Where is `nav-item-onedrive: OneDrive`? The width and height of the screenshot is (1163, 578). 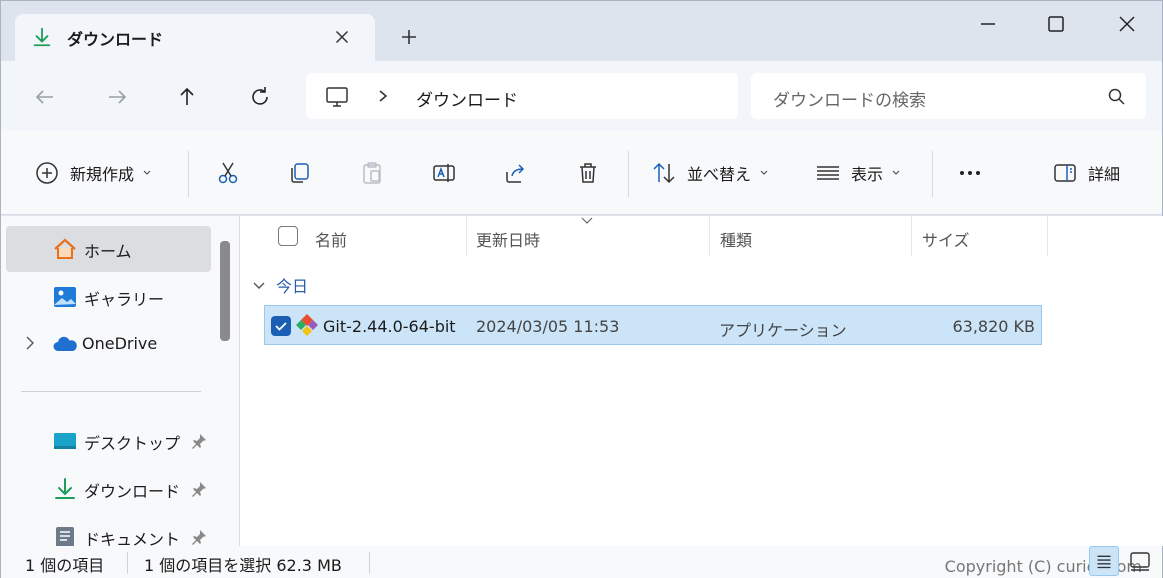
nav-item-onedrive: OneDrive is located at coordinates (108, 345).